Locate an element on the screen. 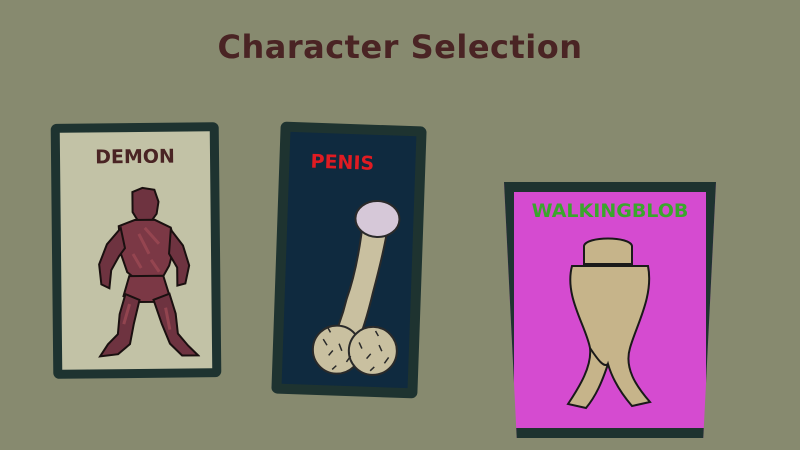 The image size is (800, 450). demon-figure is located at coordinates (149, 272).